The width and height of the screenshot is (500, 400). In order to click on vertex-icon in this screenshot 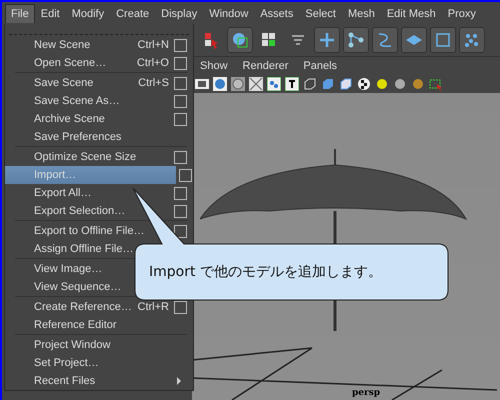, I will do `click(356, 40)`.